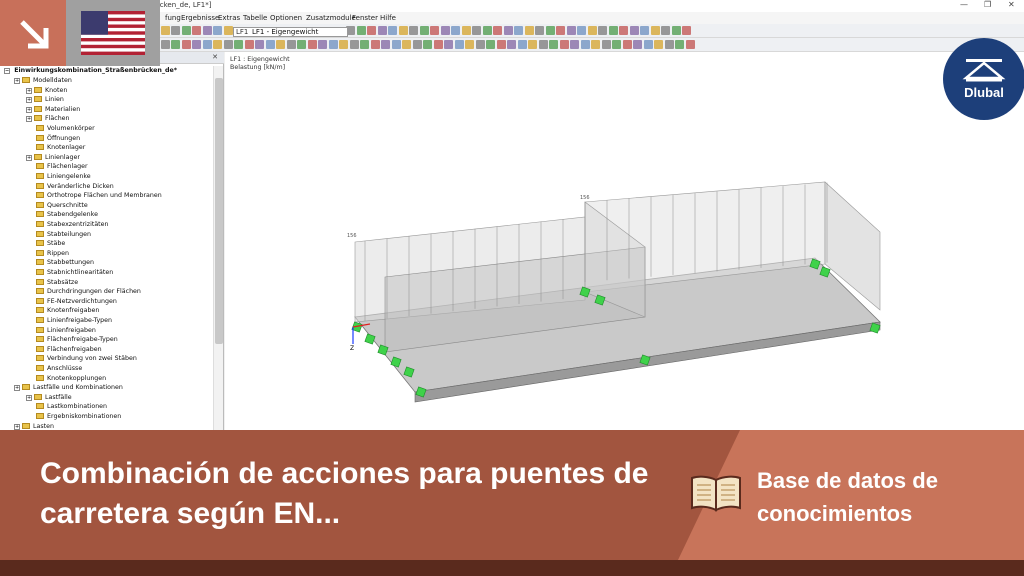 The height and width of the screenshot is (576, 1024). I want to click on tree-item: Stäbe, so click(45, 244).